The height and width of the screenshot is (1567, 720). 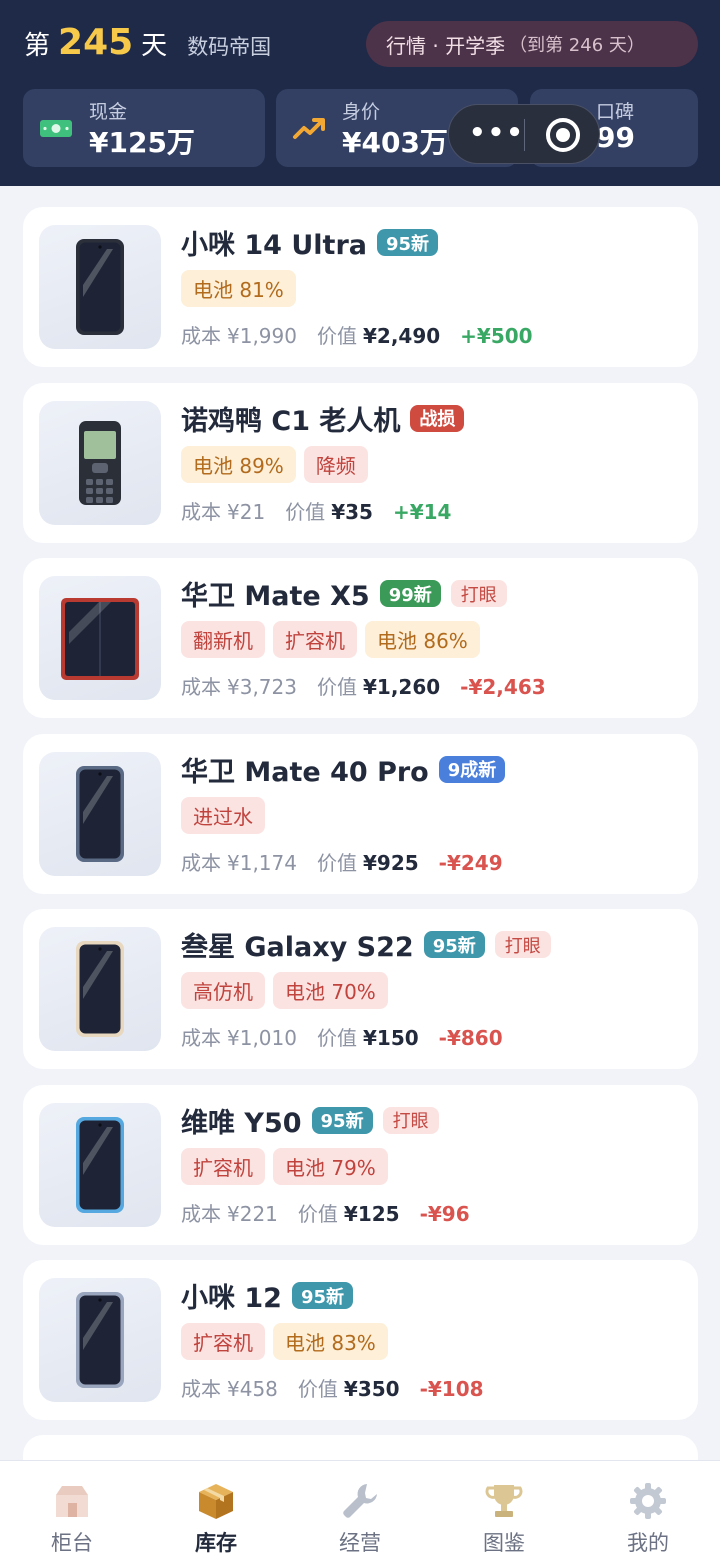 I want to click on day-prefix: 第, so click(x=37, y=46).